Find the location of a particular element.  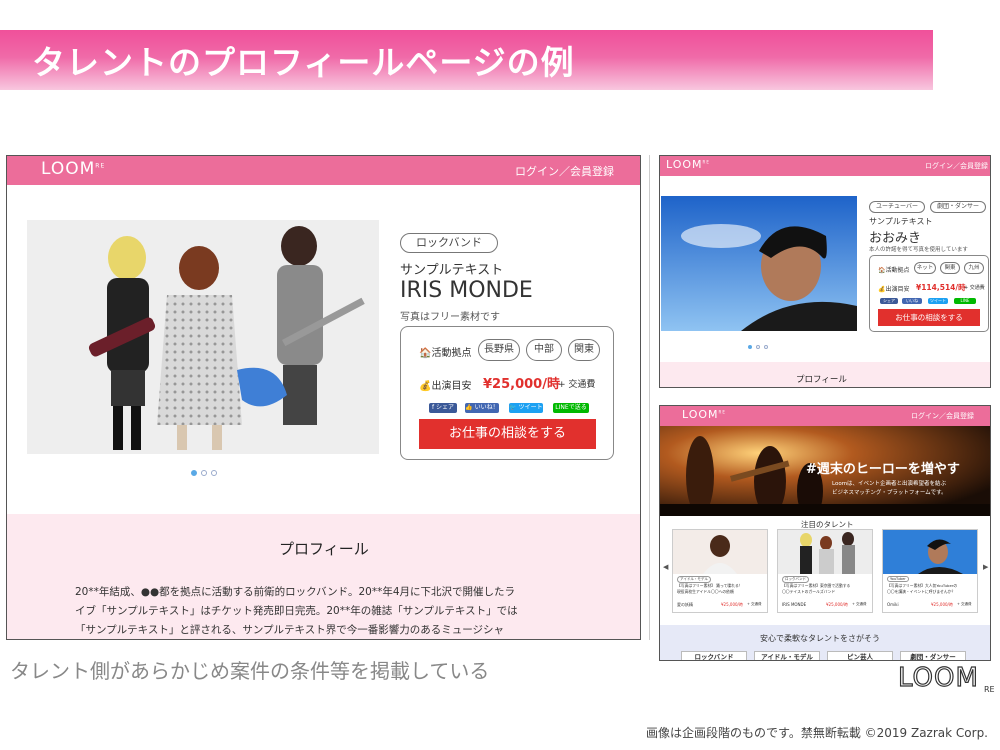

category-button: ピン芸人 is located at coordinates (860, 655).